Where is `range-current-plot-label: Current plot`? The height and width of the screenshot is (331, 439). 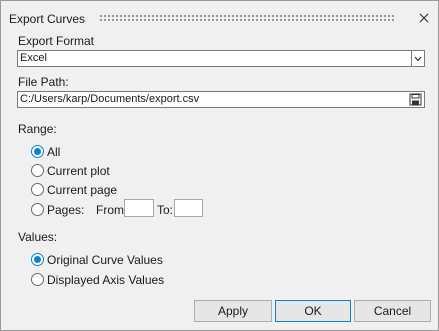
range-current-plot-label: Current plot is located at coordinates (78, 171).